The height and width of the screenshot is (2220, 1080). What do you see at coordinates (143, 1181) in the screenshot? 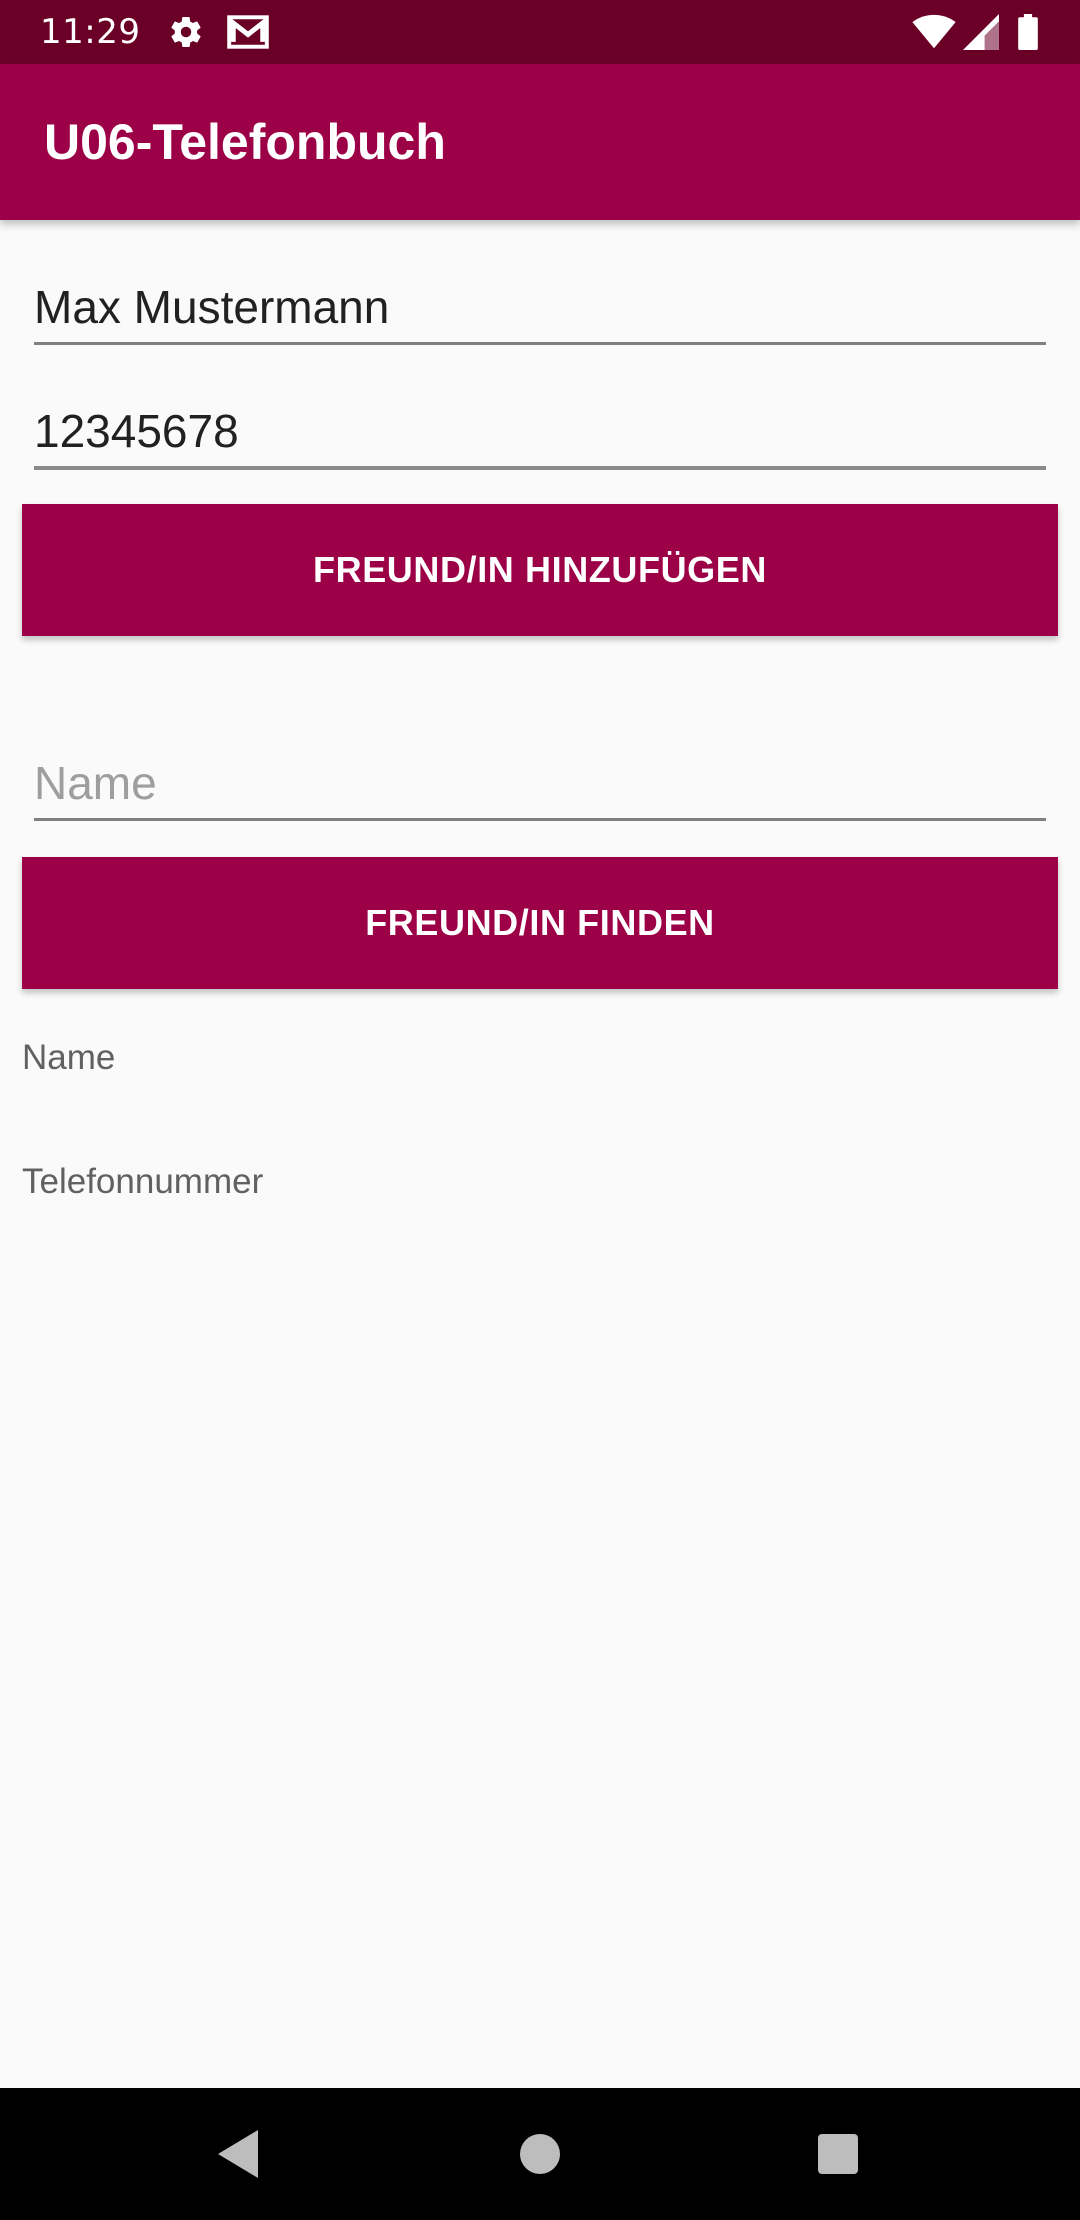
I see `result-phone-label: Telefonnummer` at bounding box center [143, 1181].